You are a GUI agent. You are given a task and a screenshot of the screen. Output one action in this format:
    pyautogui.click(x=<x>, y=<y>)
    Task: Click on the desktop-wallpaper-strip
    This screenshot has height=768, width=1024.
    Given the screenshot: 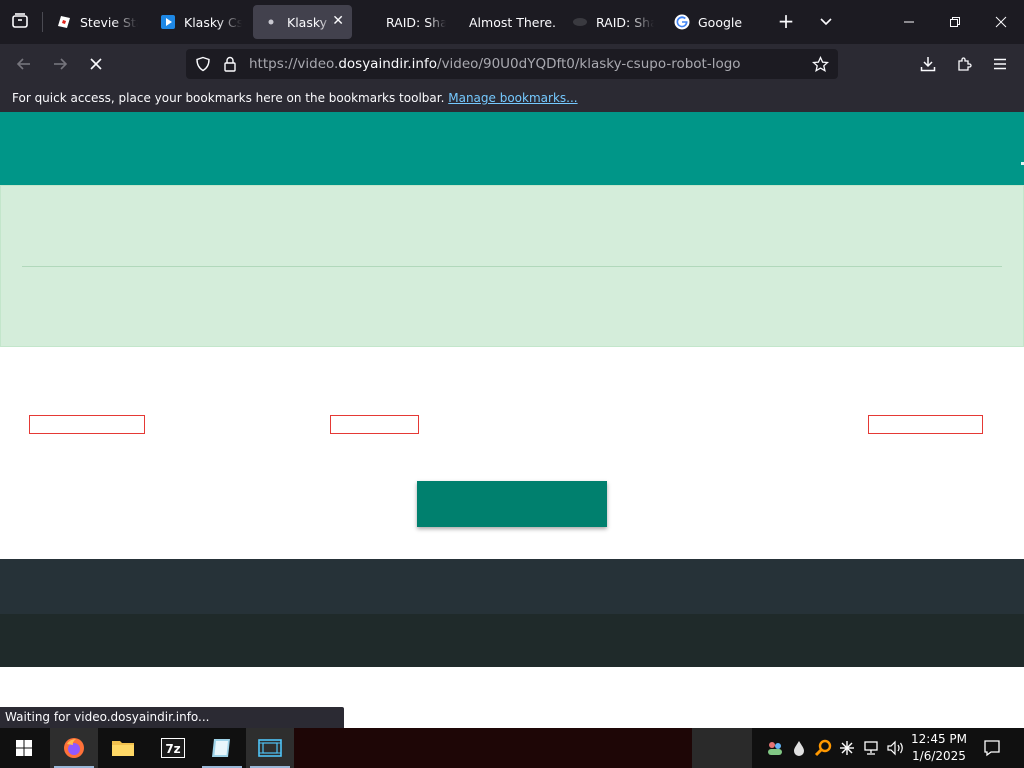 What is the action you would take?
    pyautogui.click(x=492, y=748)
    